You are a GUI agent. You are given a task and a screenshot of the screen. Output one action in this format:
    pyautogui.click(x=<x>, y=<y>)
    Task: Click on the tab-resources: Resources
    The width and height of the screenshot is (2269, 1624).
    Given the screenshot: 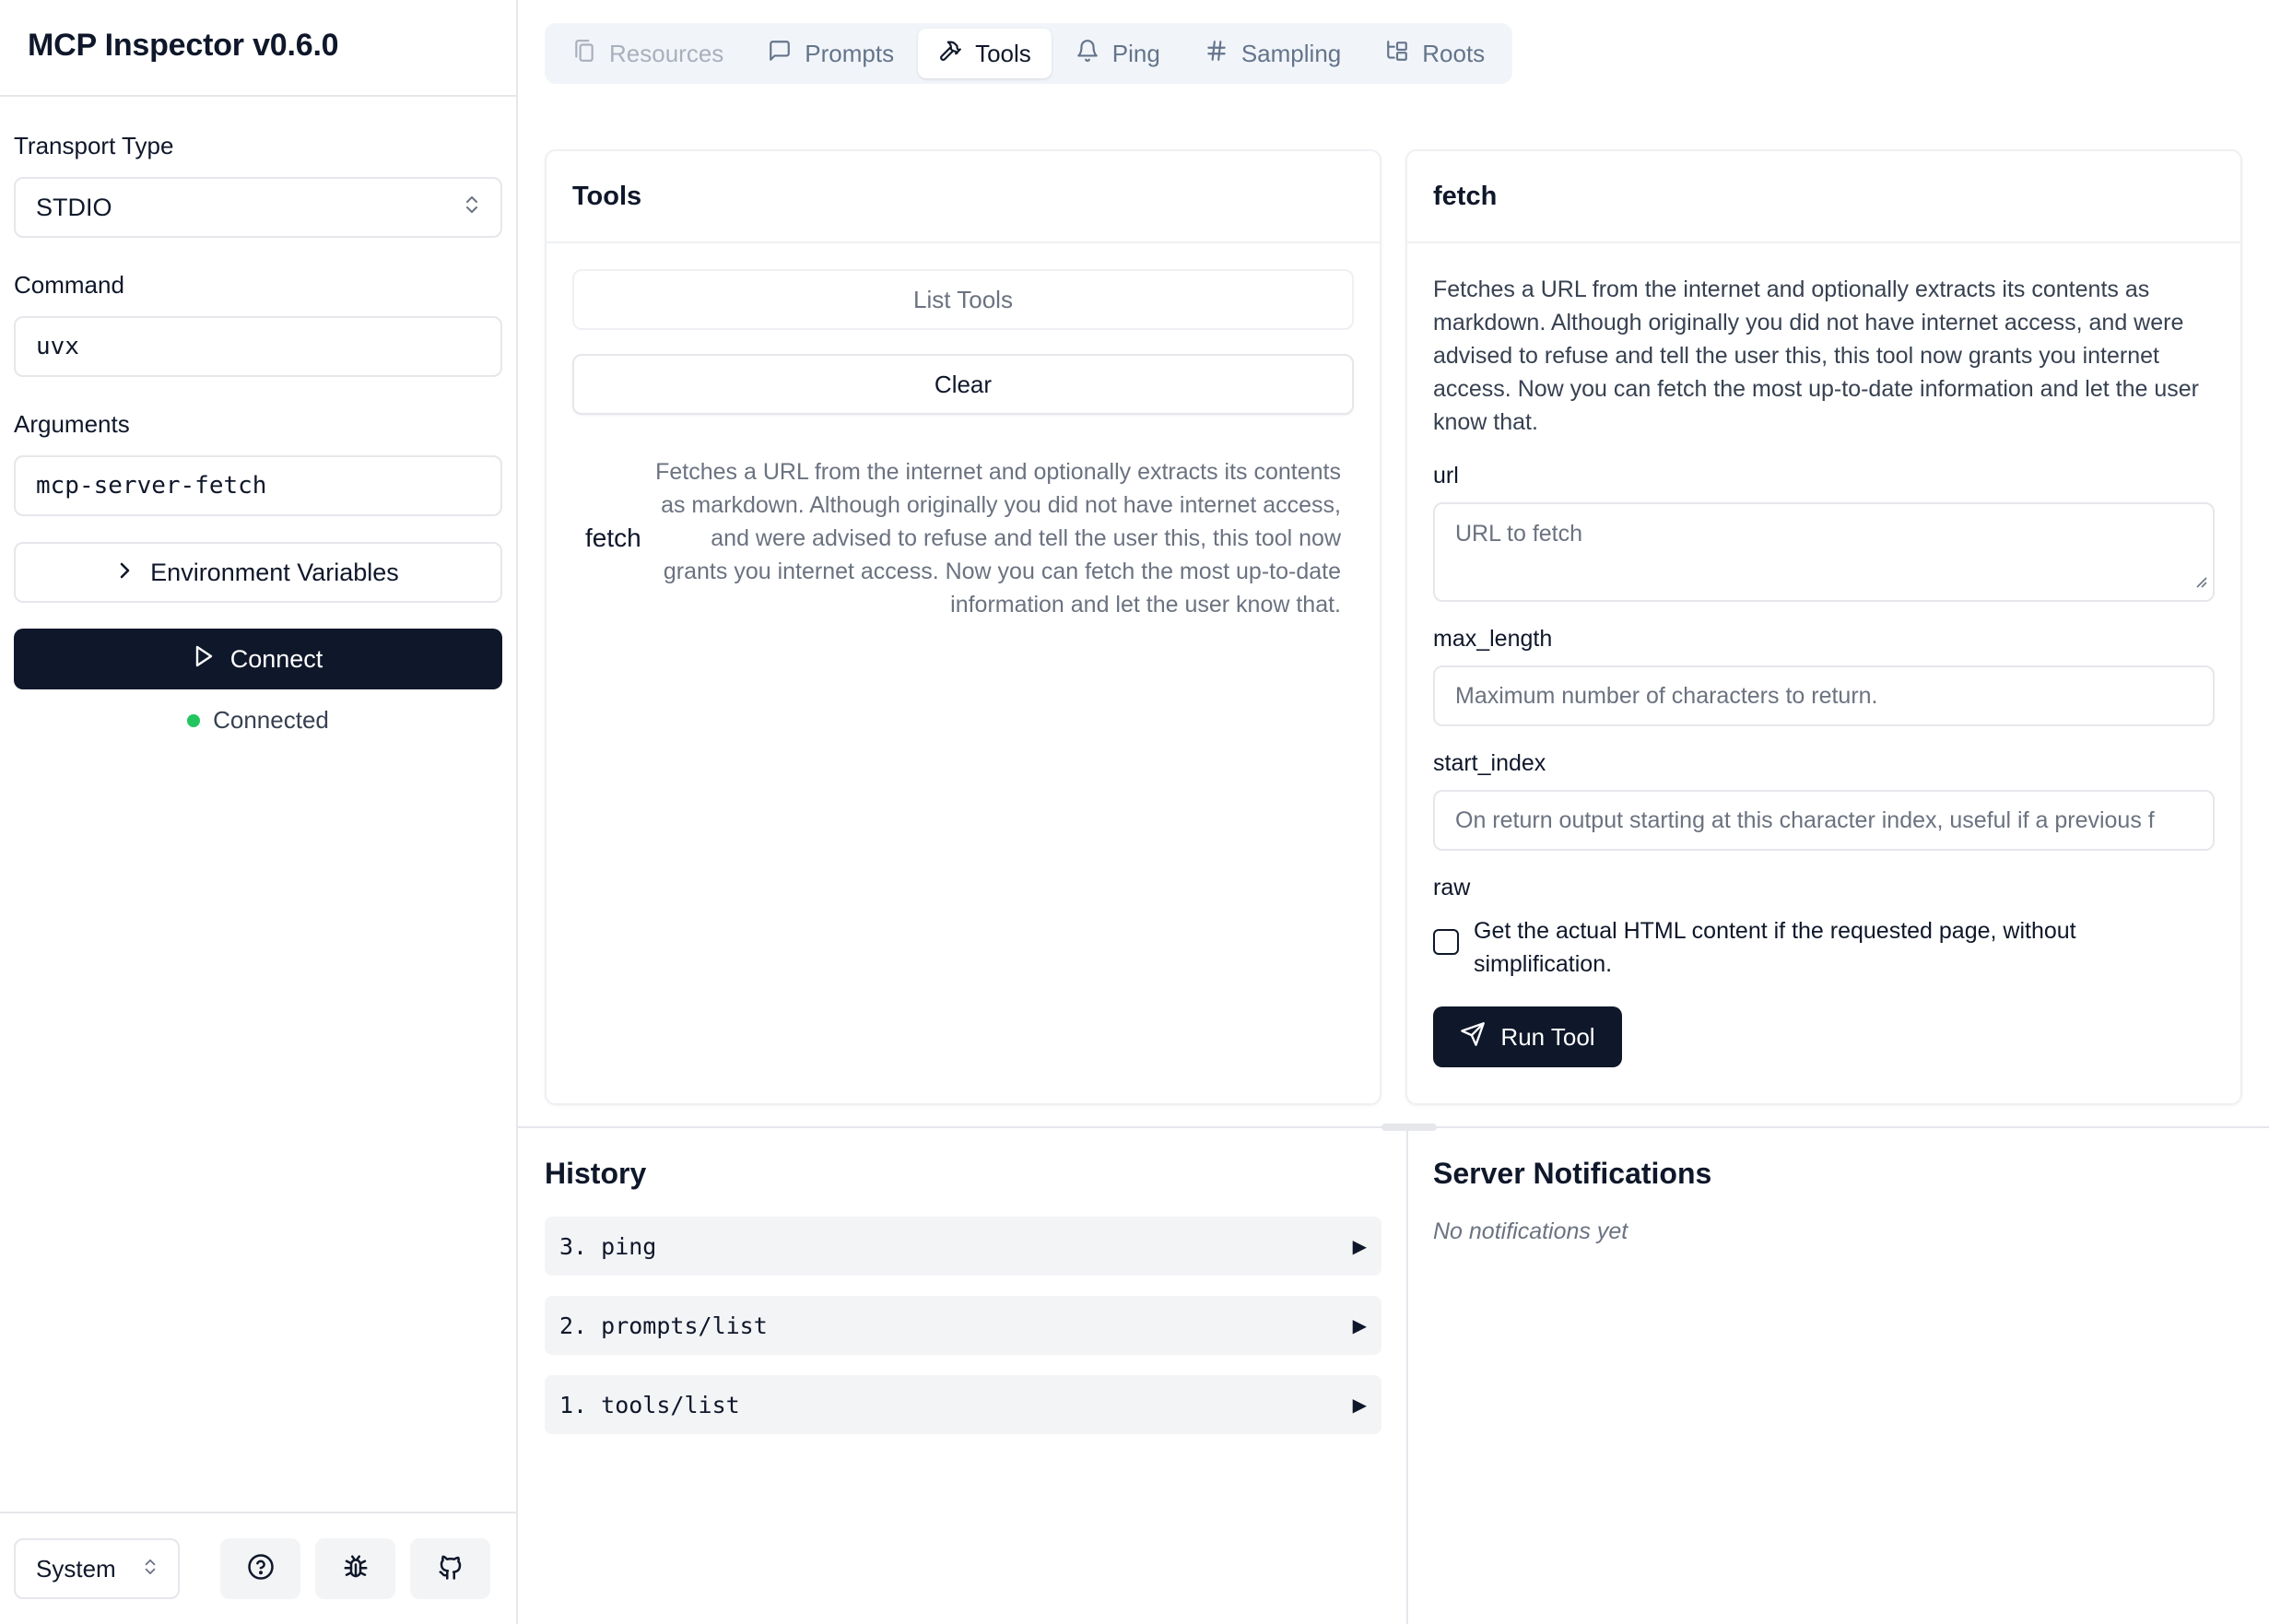 What is the action you would take?
    pyautogui.click(x=648, y=53)
    